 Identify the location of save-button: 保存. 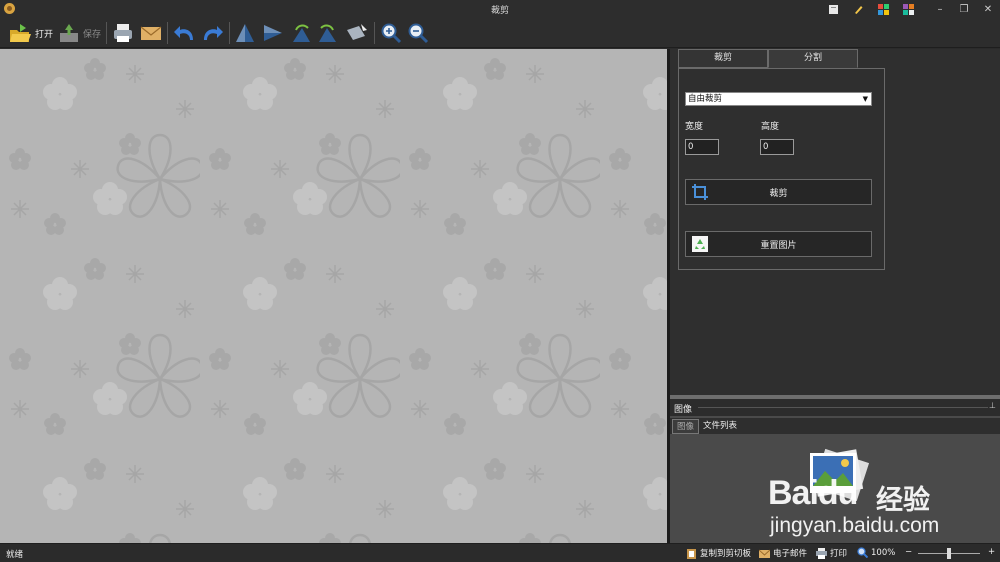
(79, 33).